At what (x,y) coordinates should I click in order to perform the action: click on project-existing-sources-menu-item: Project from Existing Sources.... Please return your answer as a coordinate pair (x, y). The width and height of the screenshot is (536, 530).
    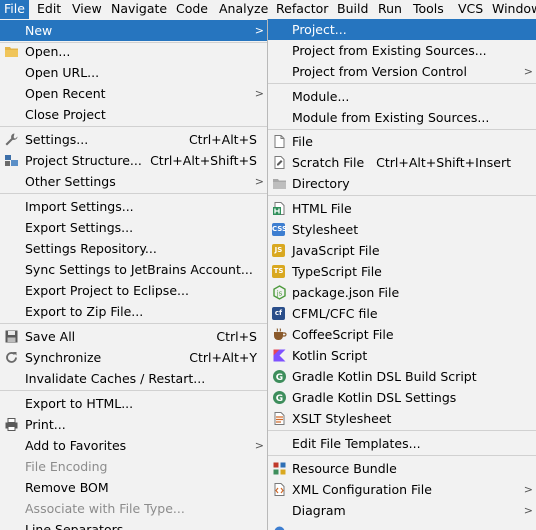
    Looking at the image, I should click on (402, 50).